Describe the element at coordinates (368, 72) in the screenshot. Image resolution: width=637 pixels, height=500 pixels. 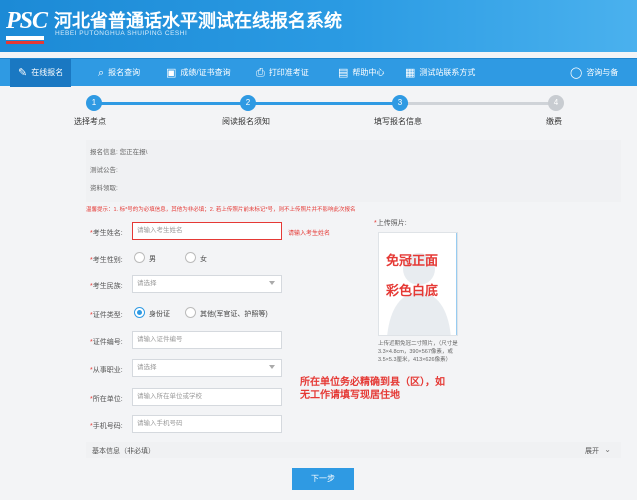
I see `nav-label: 帮助中心` at that location.